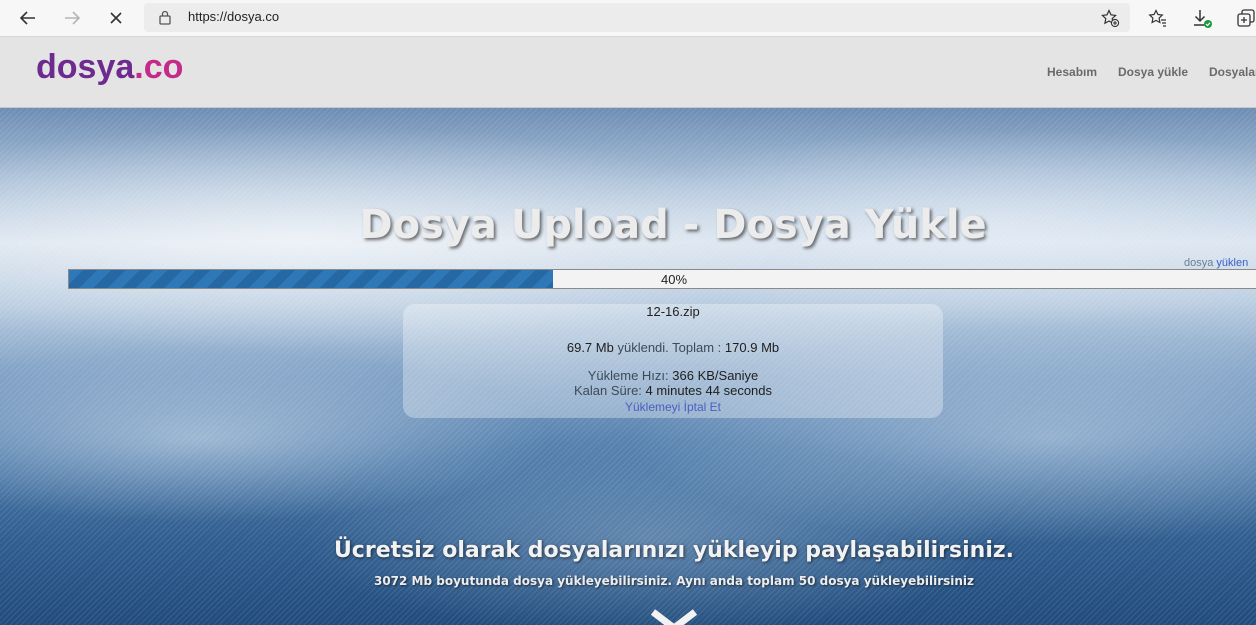  I want to click on stop-button, so click(116, 18).